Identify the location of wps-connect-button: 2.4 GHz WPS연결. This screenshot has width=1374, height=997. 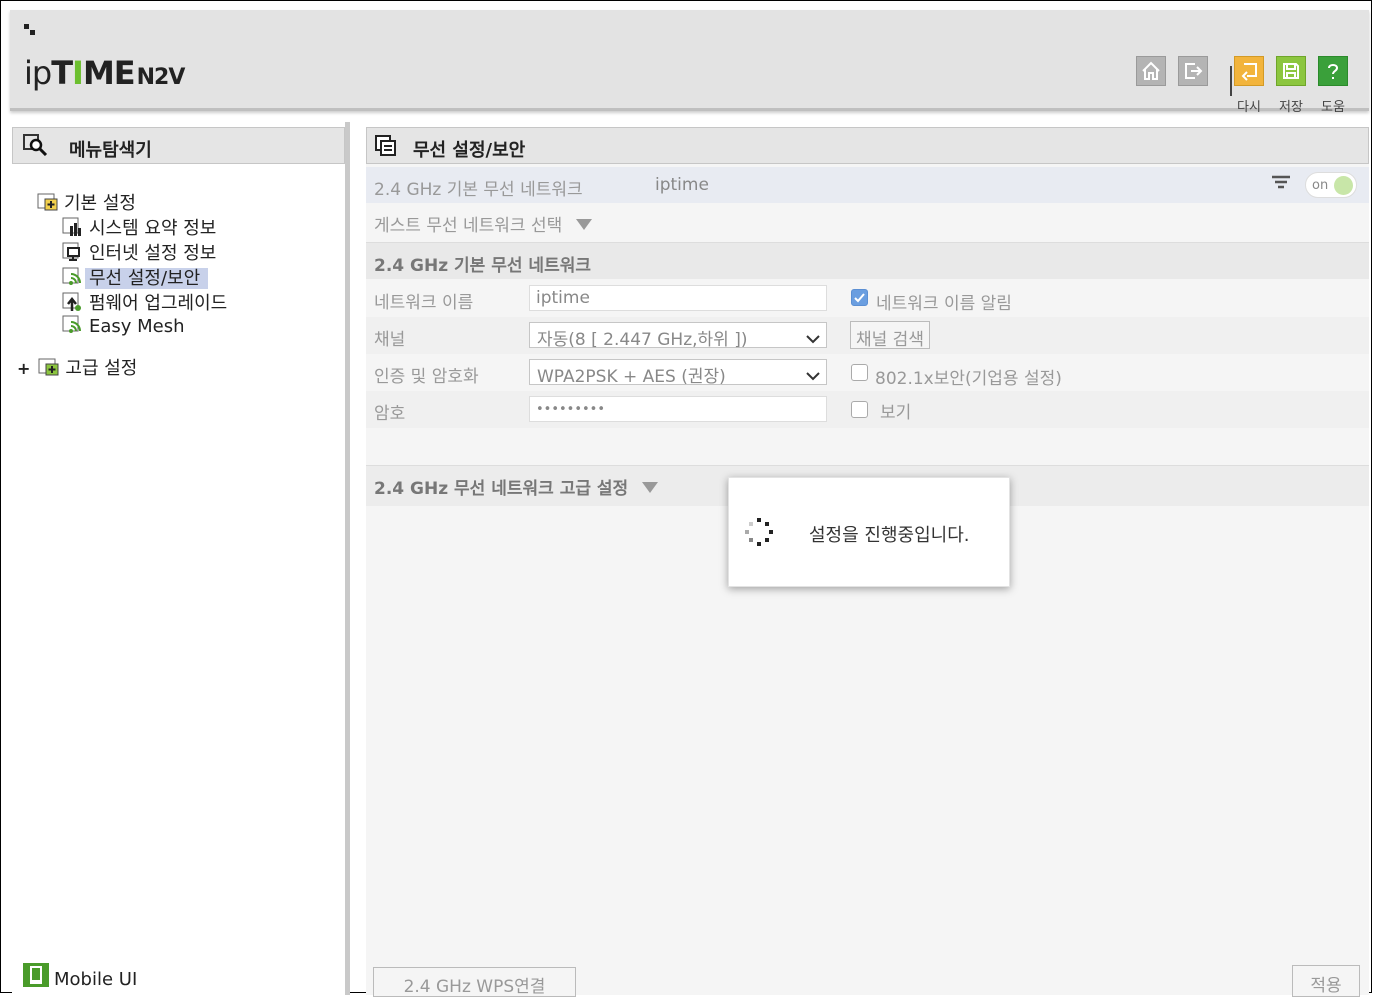
(474, 982).